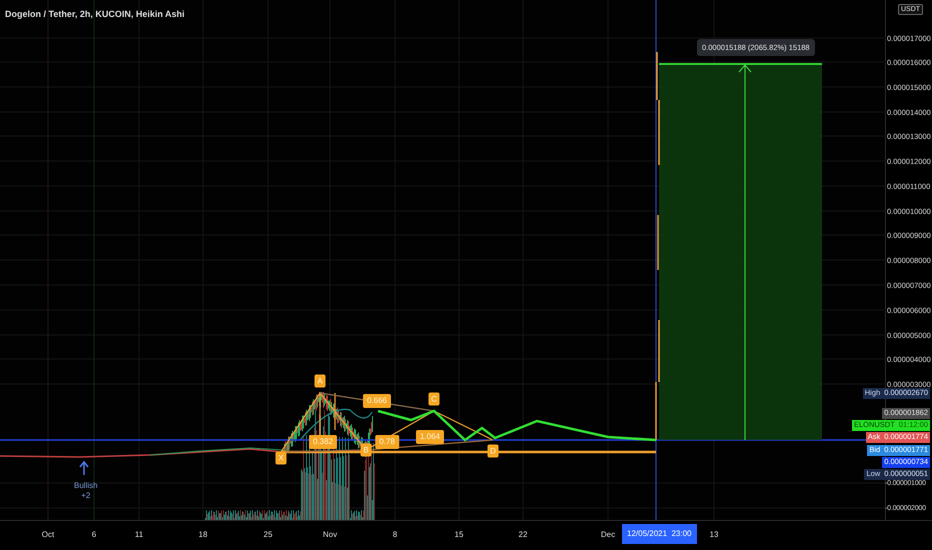 This screenshot has width=932, height=550. What do you see at coordinates (323, 442) in the screenshot?
I see `ratio-label: 0.382` at bounding box center [323, 442].